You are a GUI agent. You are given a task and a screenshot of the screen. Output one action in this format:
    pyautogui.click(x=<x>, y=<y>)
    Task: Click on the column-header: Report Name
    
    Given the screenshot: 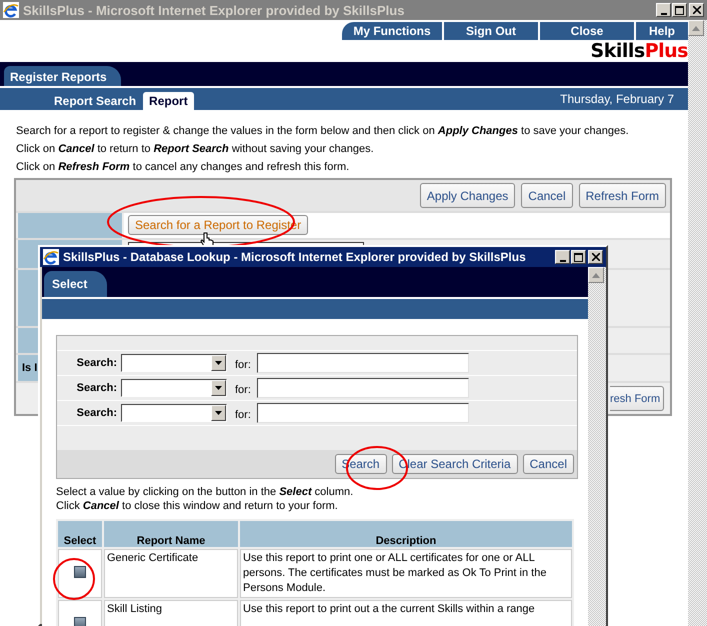 What is the action you would take?
    pyautogui.click(x=171, y=534)
    